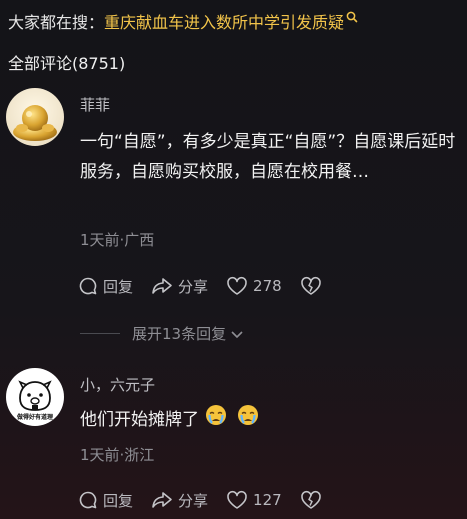 This screenshot has width=467, height=519. What do you see at coordinates (267, 286) in the screenshot?
I see `like-count: 278` at bounding box center [267, 286].